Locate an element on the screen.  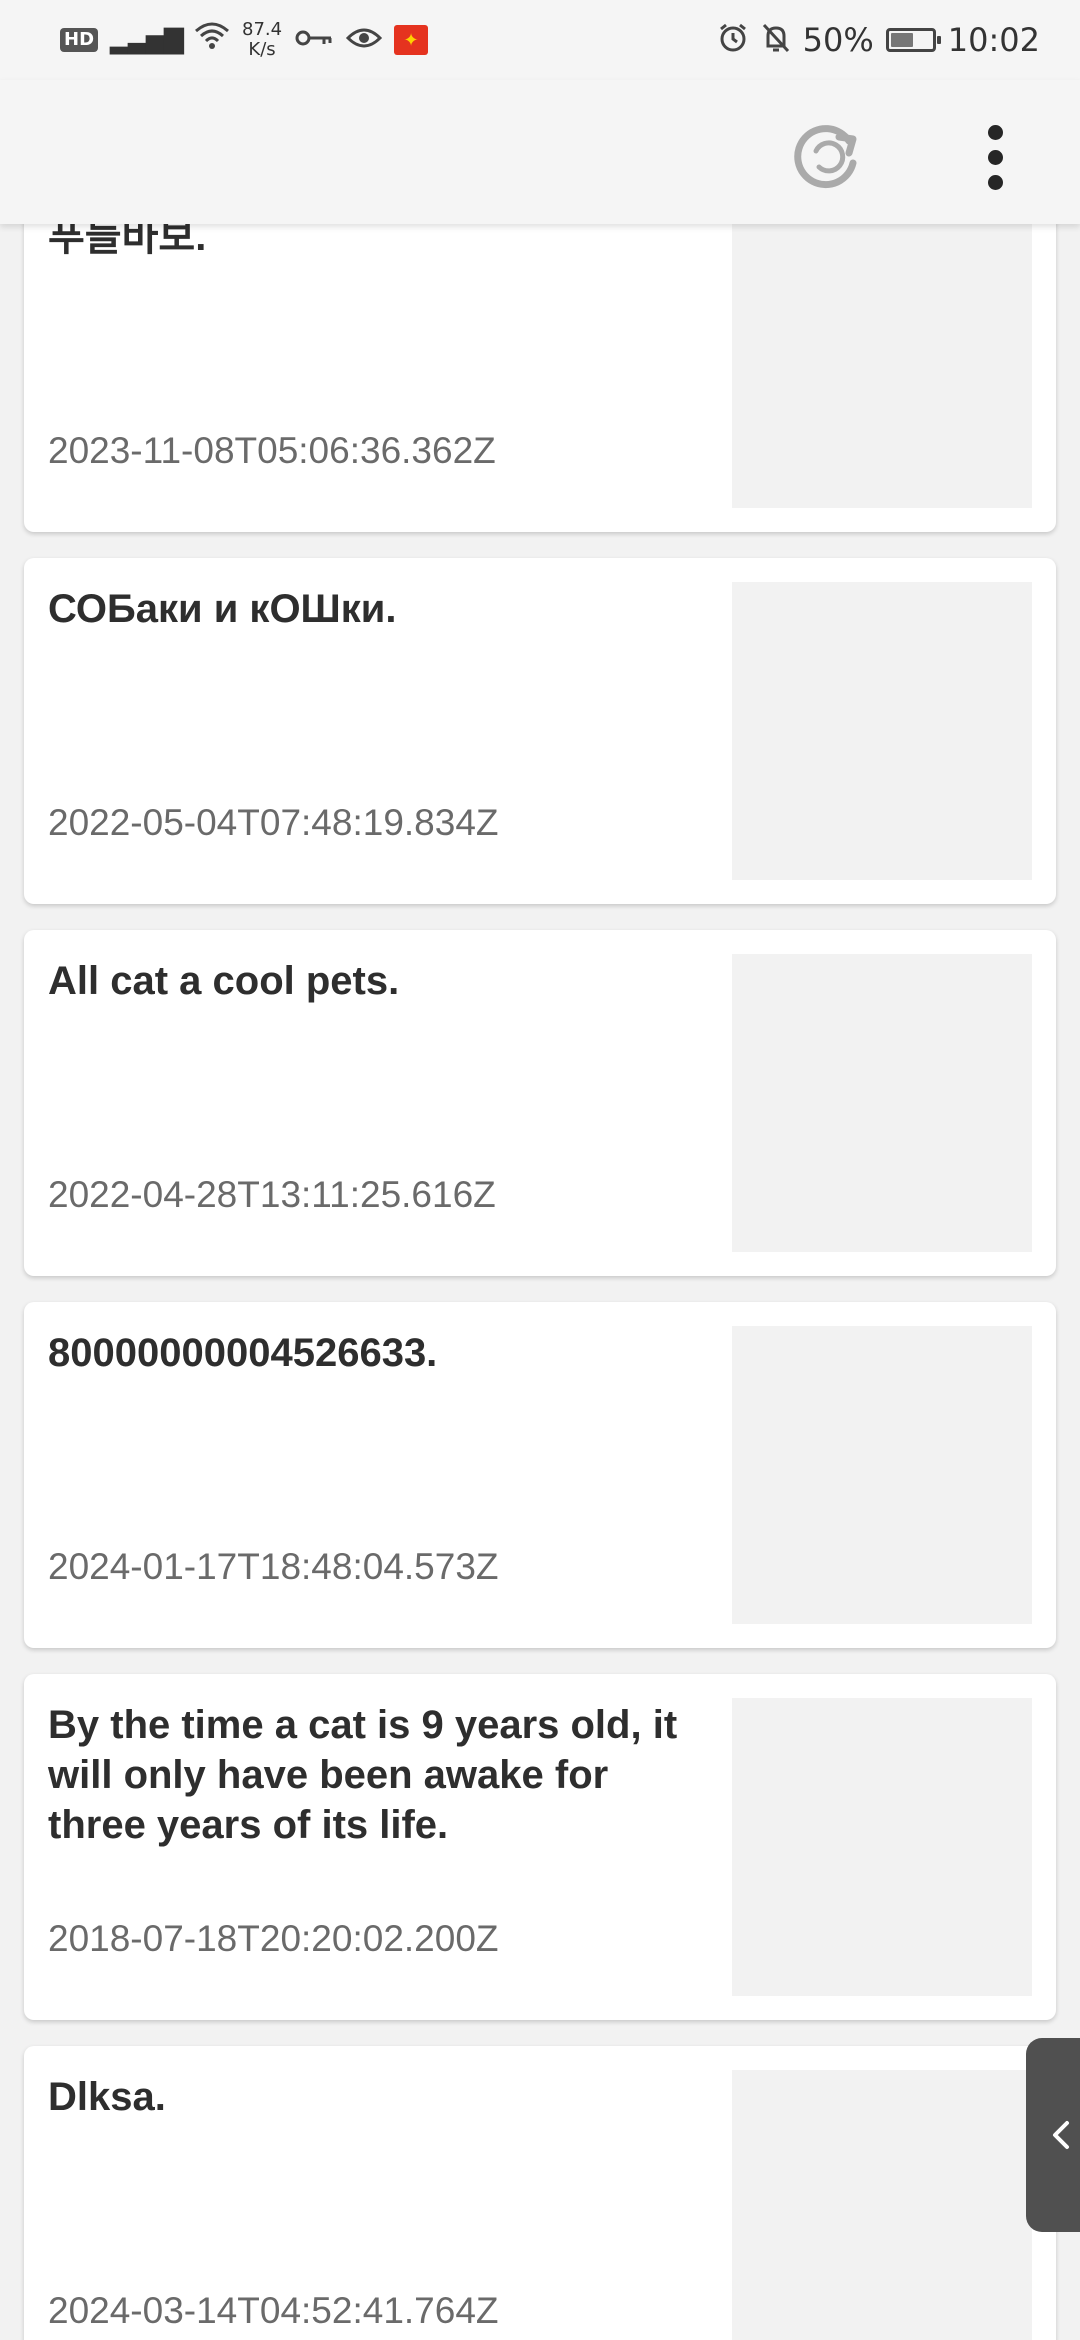
bell-off-icon is located at coordinates (776, 40).